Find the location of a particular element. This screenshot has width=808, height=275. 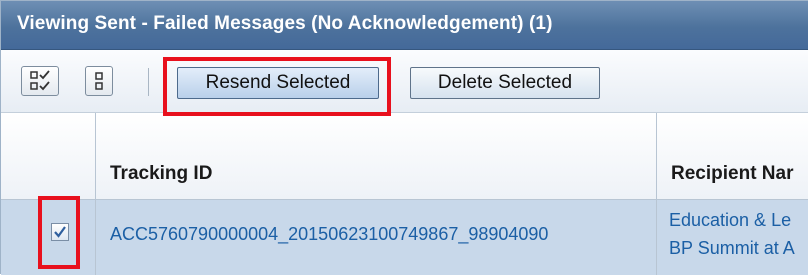

checkmark-icon is located at coordinates (60, 232).